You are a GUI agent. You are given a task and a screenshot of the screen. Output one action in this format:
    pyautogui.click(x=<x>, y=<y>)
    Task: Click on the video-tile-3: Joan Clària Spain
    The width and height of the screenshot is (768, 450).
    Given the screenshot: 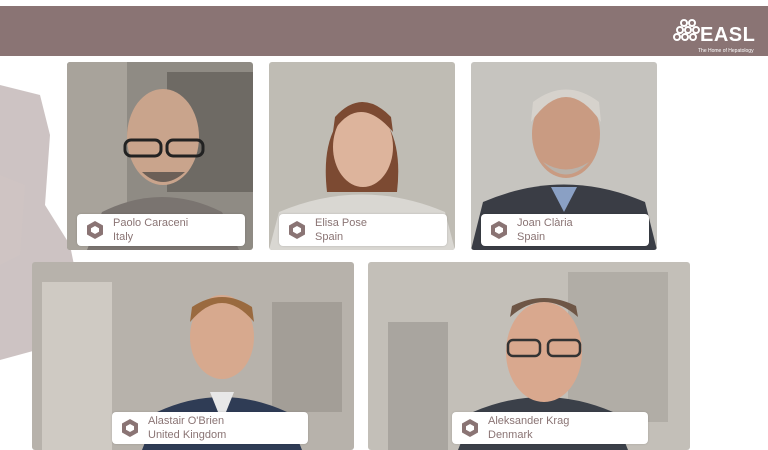 What is the action you would take?
    pyautogui.click(x=564, y=156)
    